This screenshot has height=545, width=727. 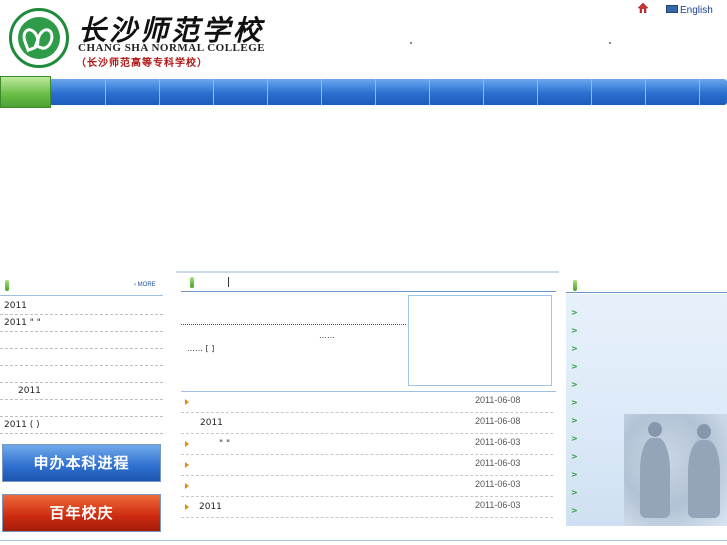 What do you see at coordinates (675, 470) in the screenshot?
I see `historical-photo` at bounding box center [675, 470].